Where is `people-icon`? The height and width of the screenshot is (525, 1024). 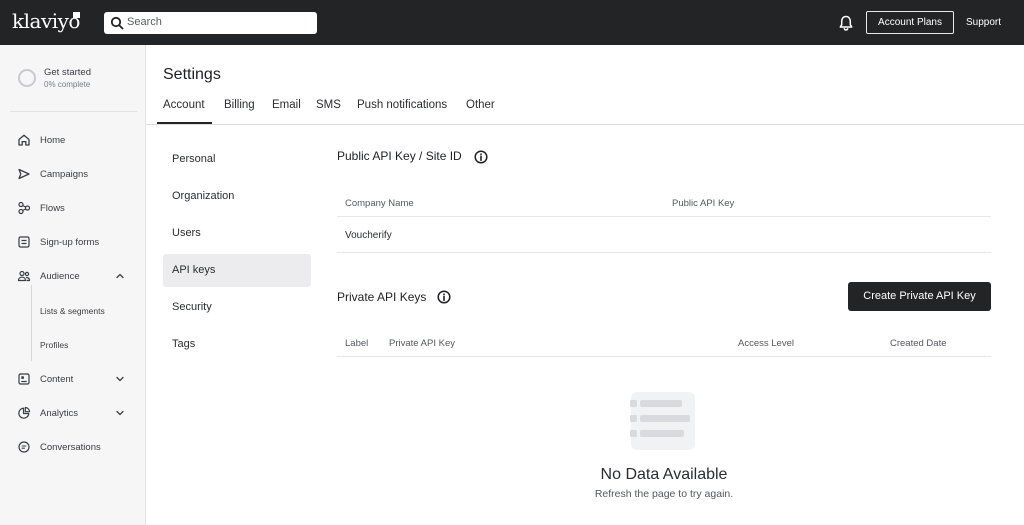
people-icon is located at coordinates (24, 276).